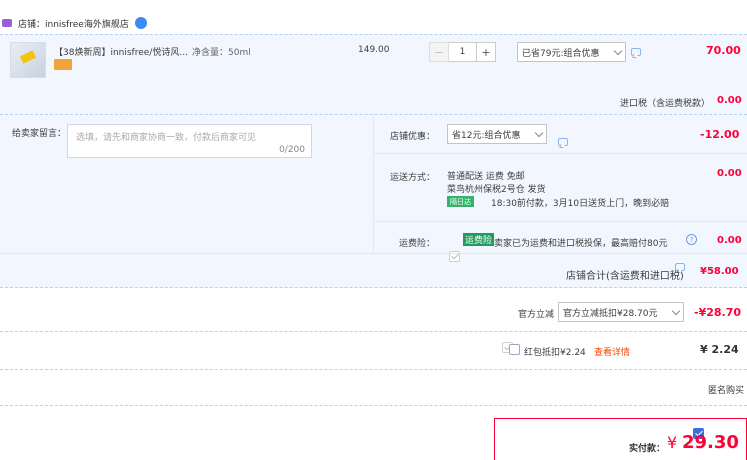  I want to click on product-spec: 净含量：50ml, so click(221, 53).